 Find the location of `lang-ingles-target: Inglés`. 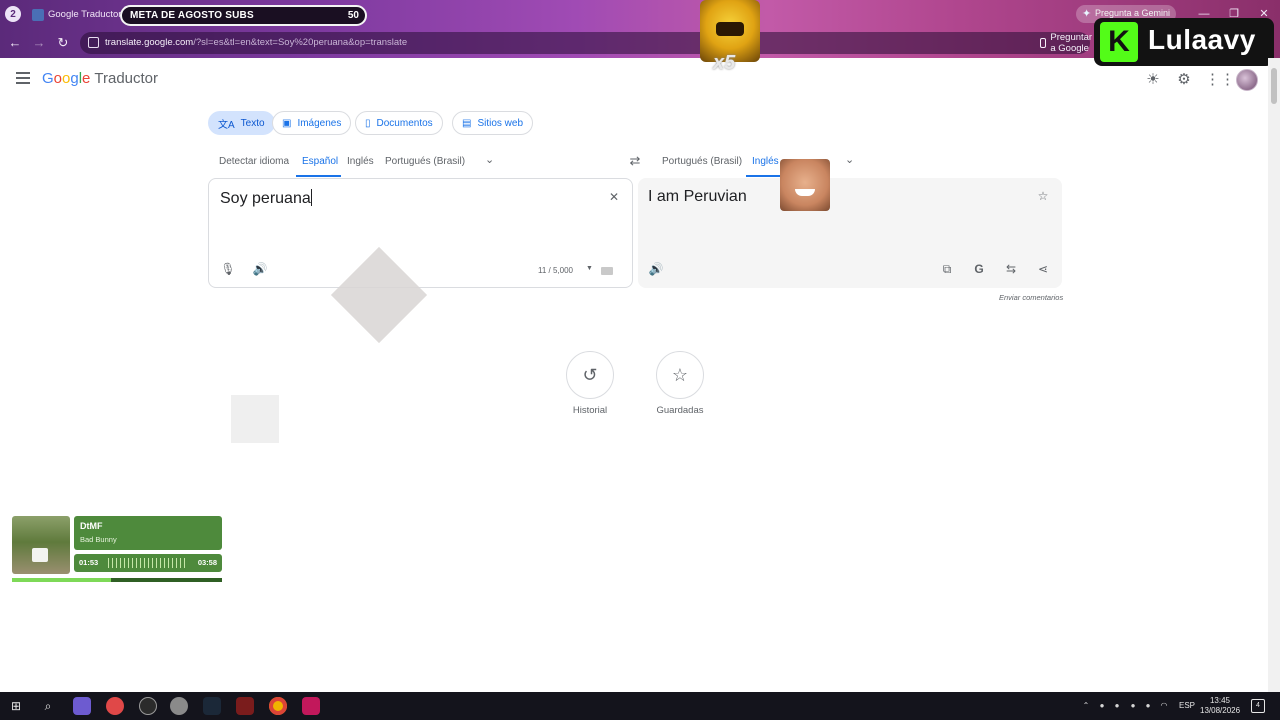

lang-ingles-target: Inglés is located at coordinates (765, 161).